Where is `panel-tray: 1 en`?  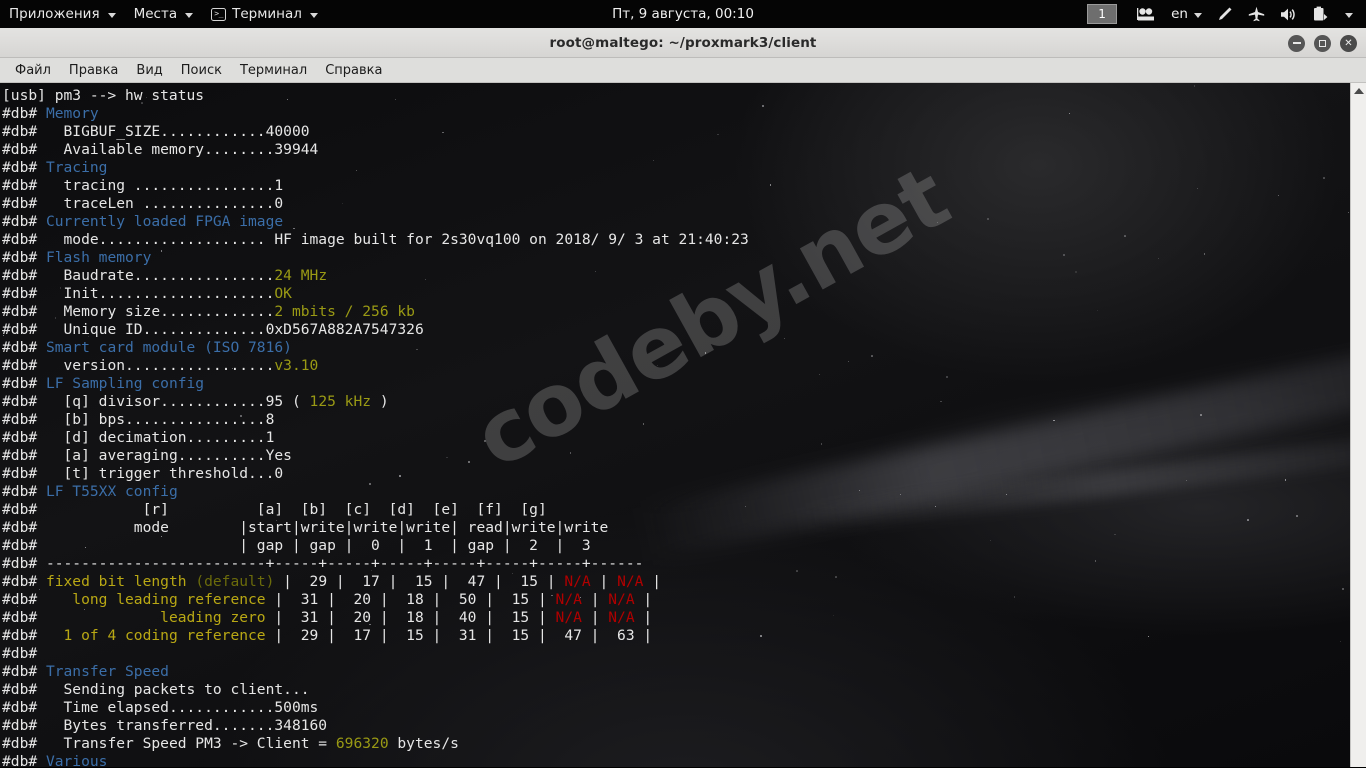 panel-tray: 1 en is located at coordinates (1223, 14).